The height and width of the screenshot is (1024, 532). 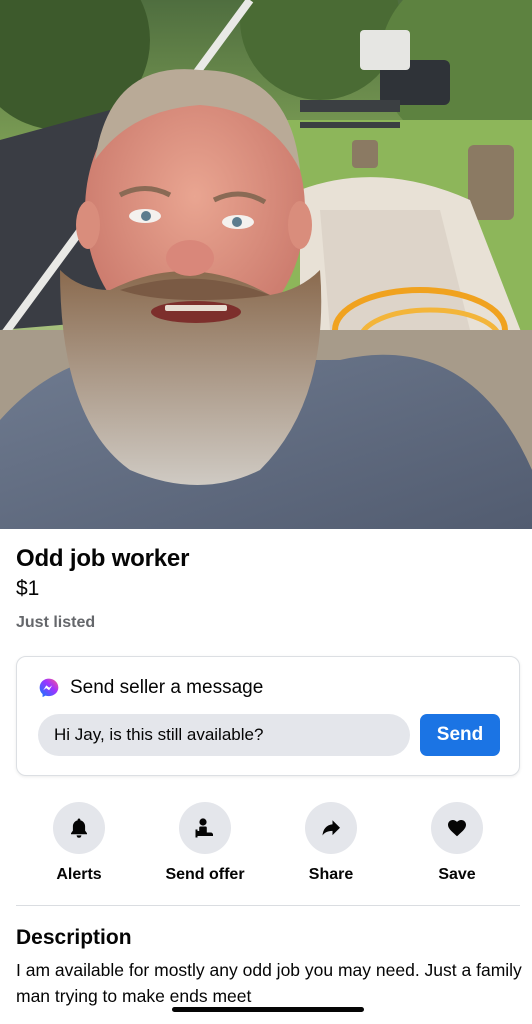 I want to click on send-offer-button: Send offer, so click(x=205, y=843).